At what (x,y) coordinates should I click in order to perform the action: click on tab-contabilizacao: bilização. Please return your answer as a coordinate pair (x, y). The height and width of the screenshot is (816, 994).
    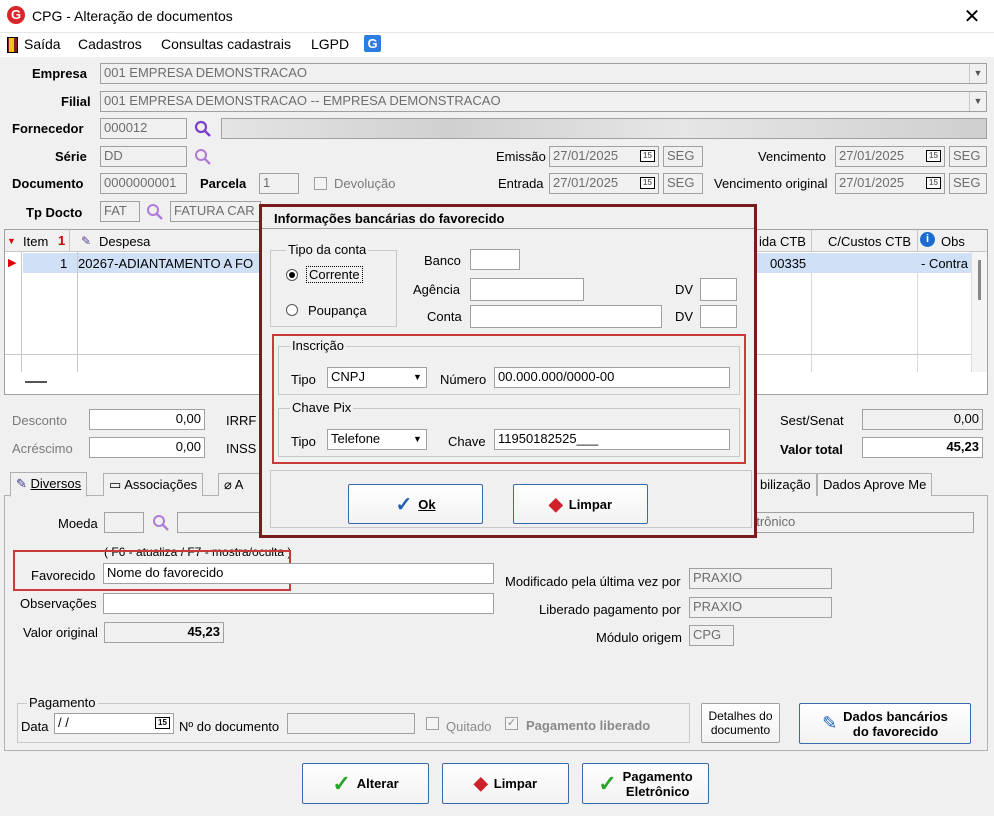
    Looking at the image, I should click on (786, 484).